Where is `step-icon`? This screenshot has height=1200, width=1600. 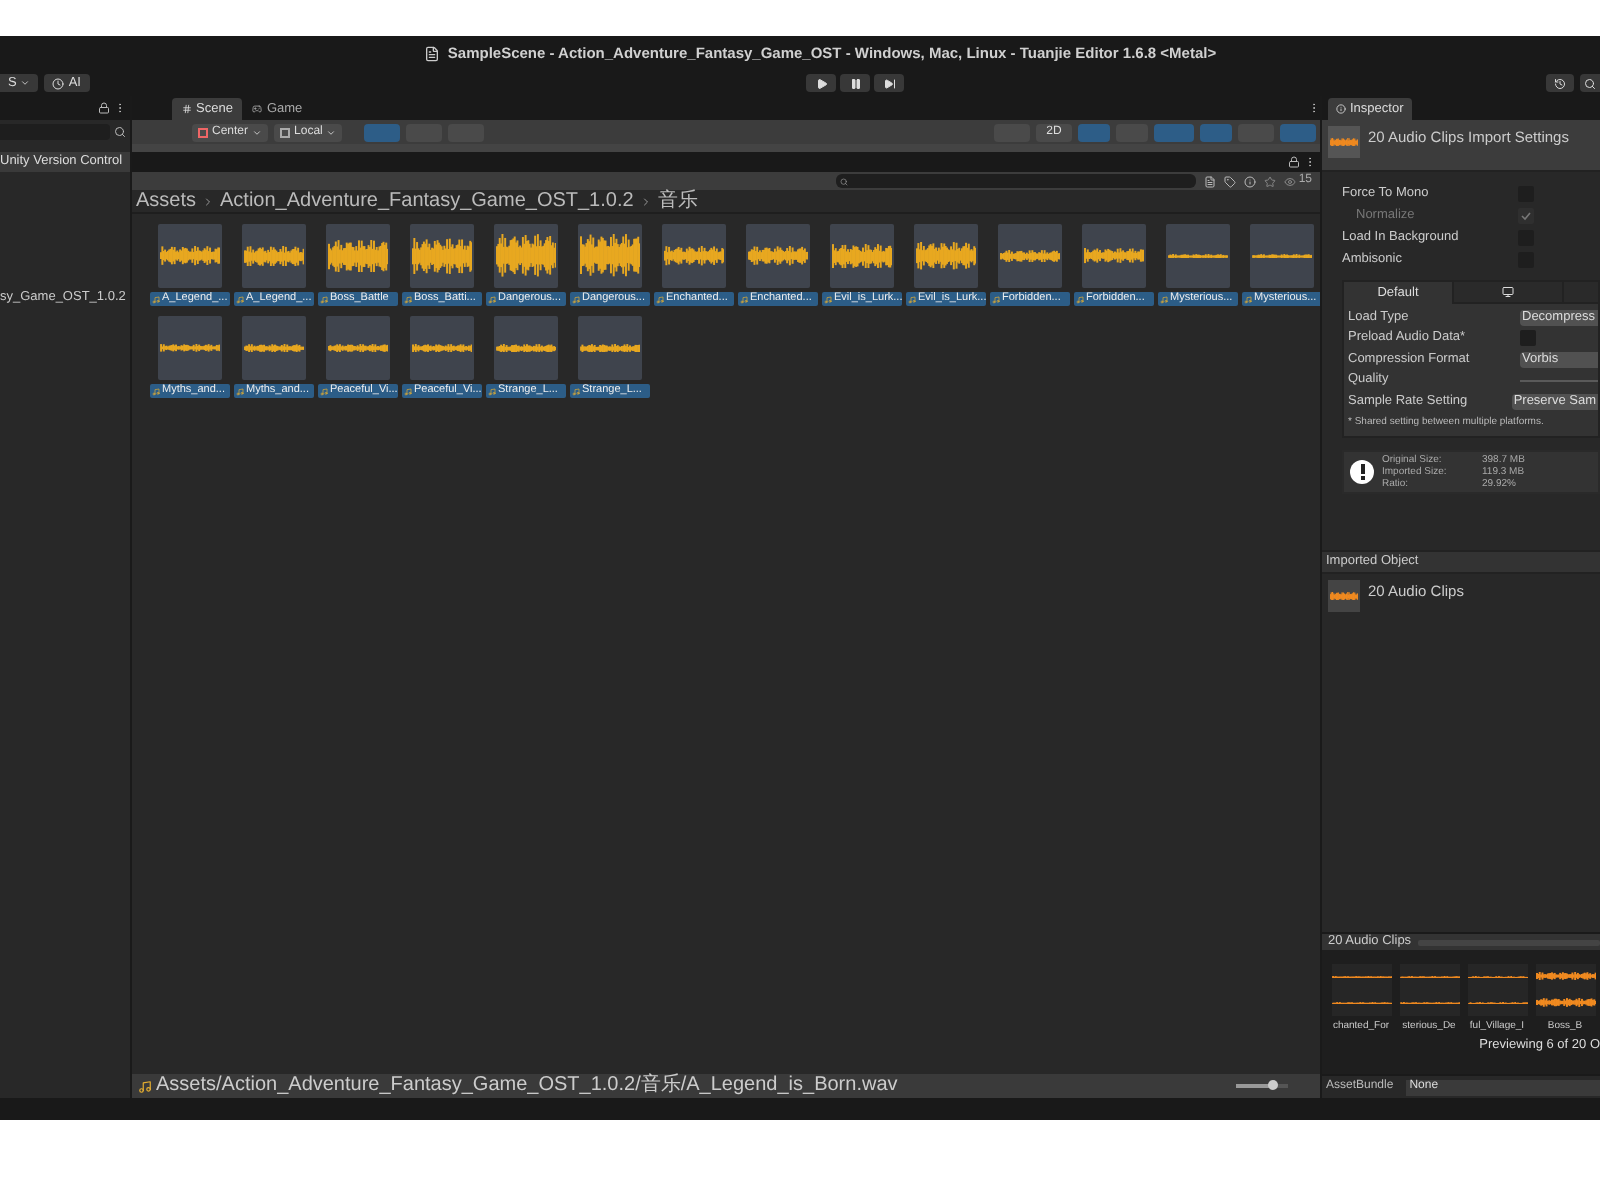 step-icon is located at coordinates (889, 83).